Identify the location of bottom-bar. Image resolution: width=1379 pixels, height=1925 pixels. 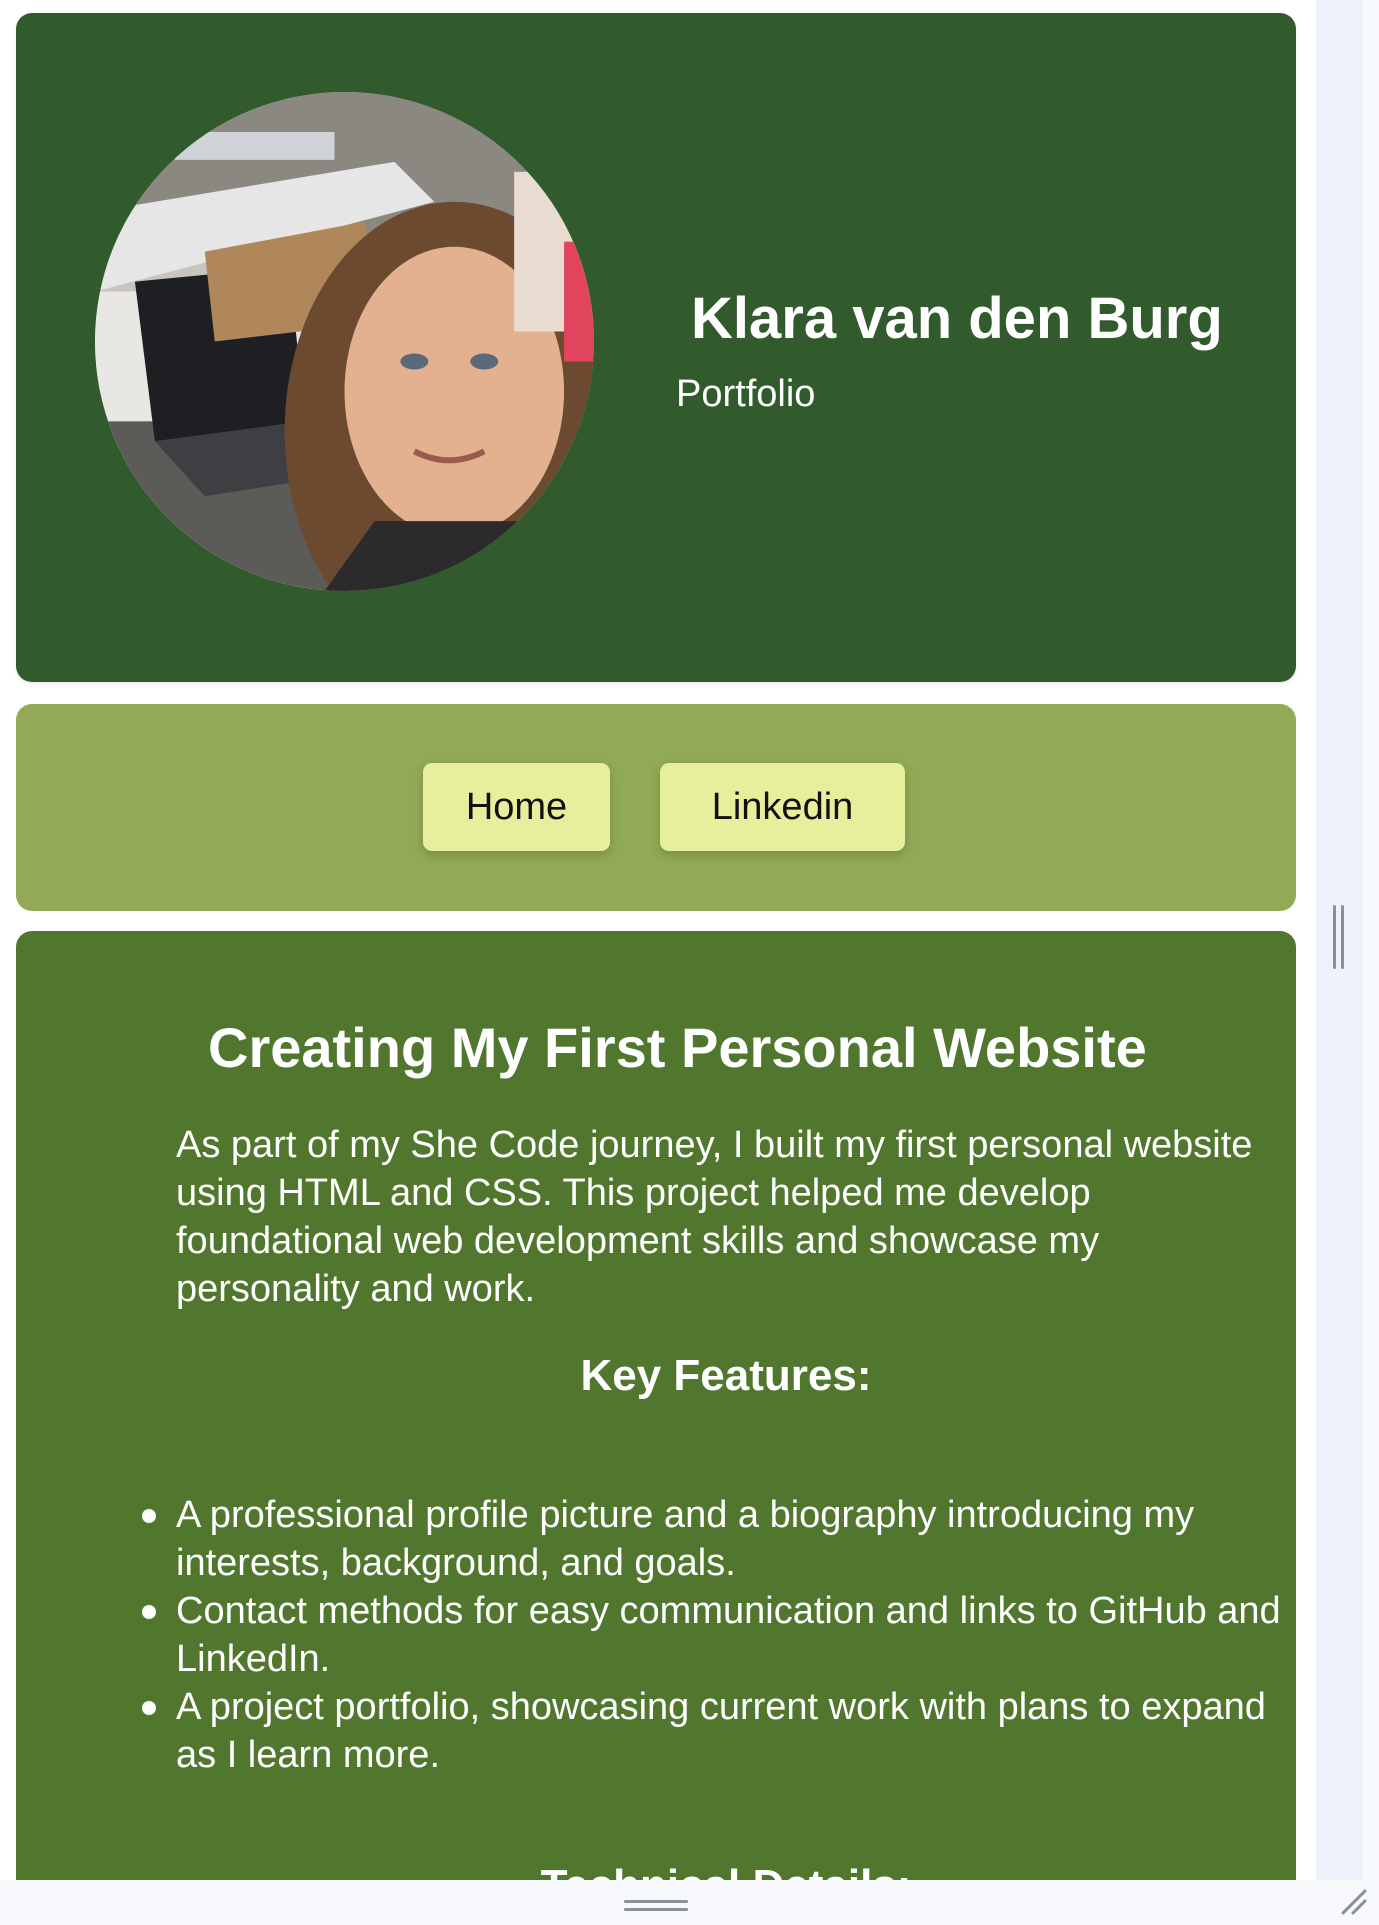
(689, 1902).